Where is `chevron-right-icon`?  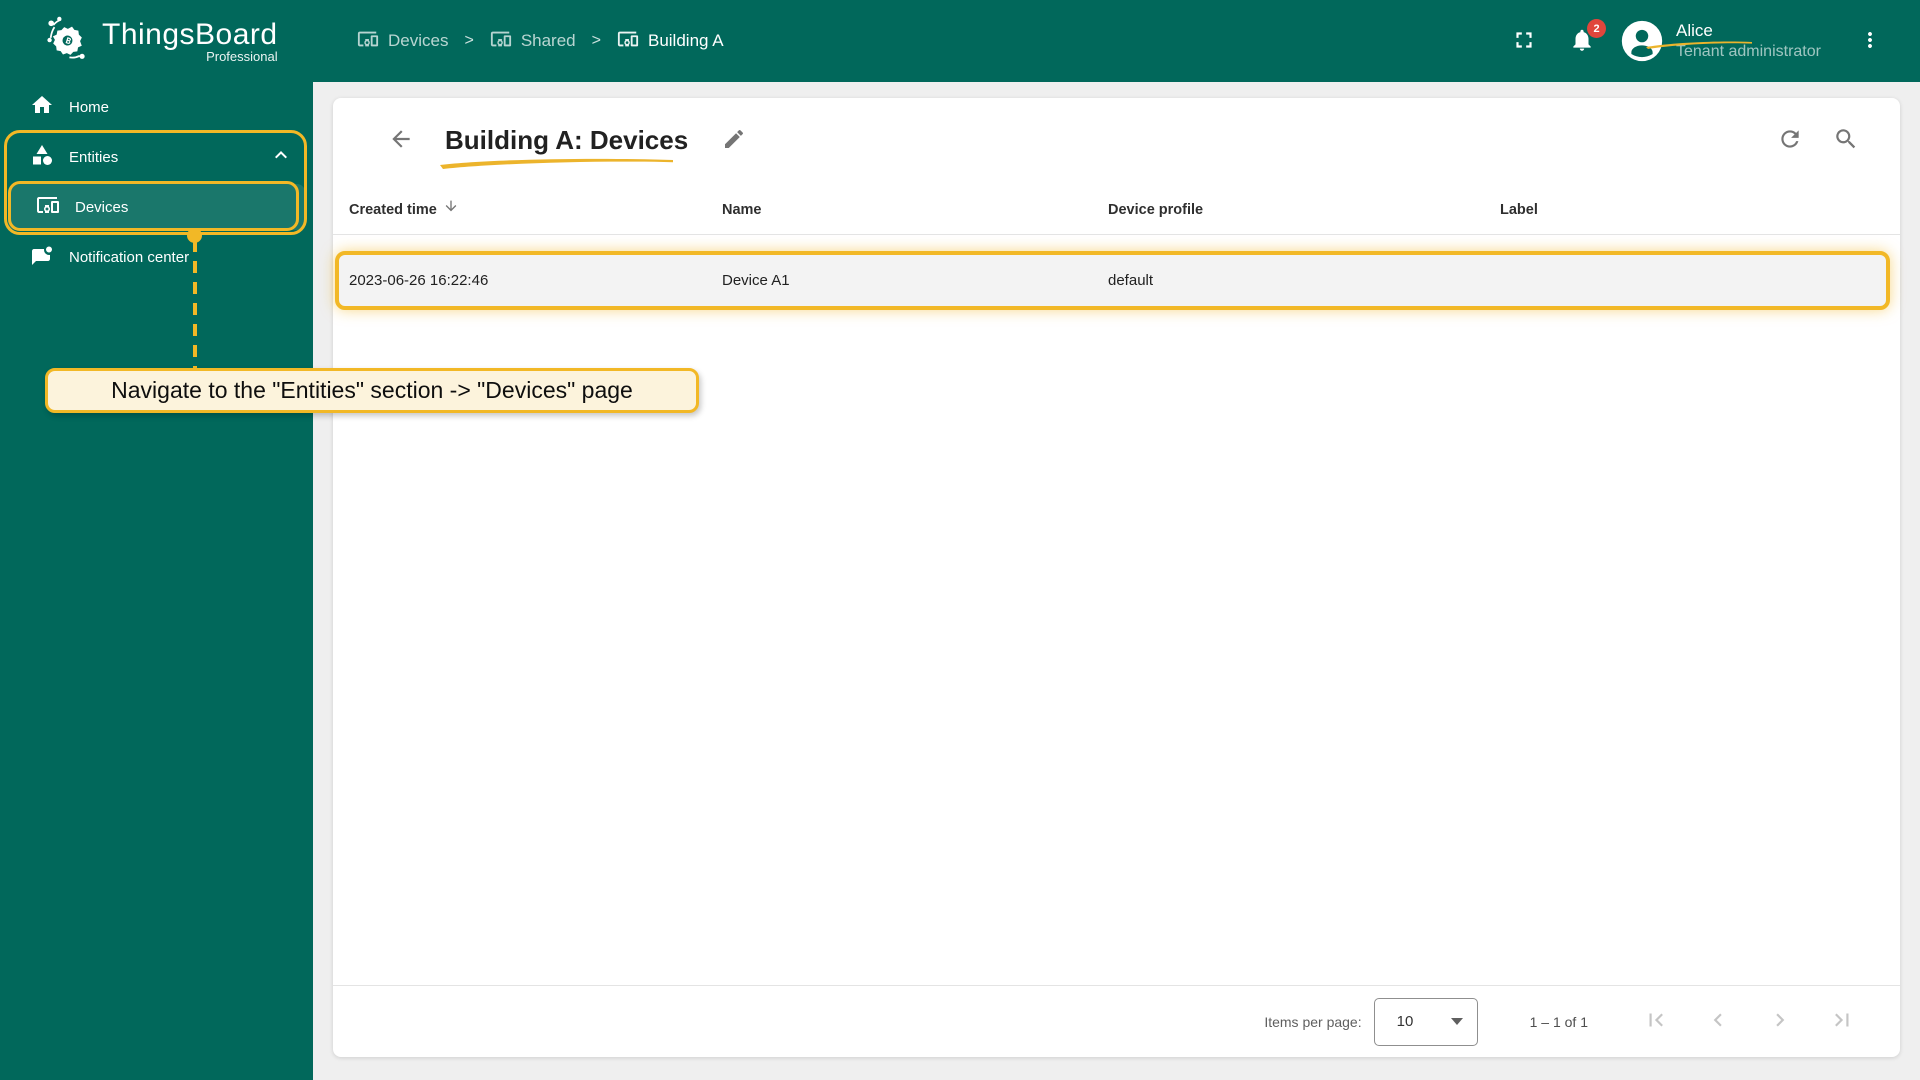 chevron-right-icon is located at coordinates (1780, 1021).